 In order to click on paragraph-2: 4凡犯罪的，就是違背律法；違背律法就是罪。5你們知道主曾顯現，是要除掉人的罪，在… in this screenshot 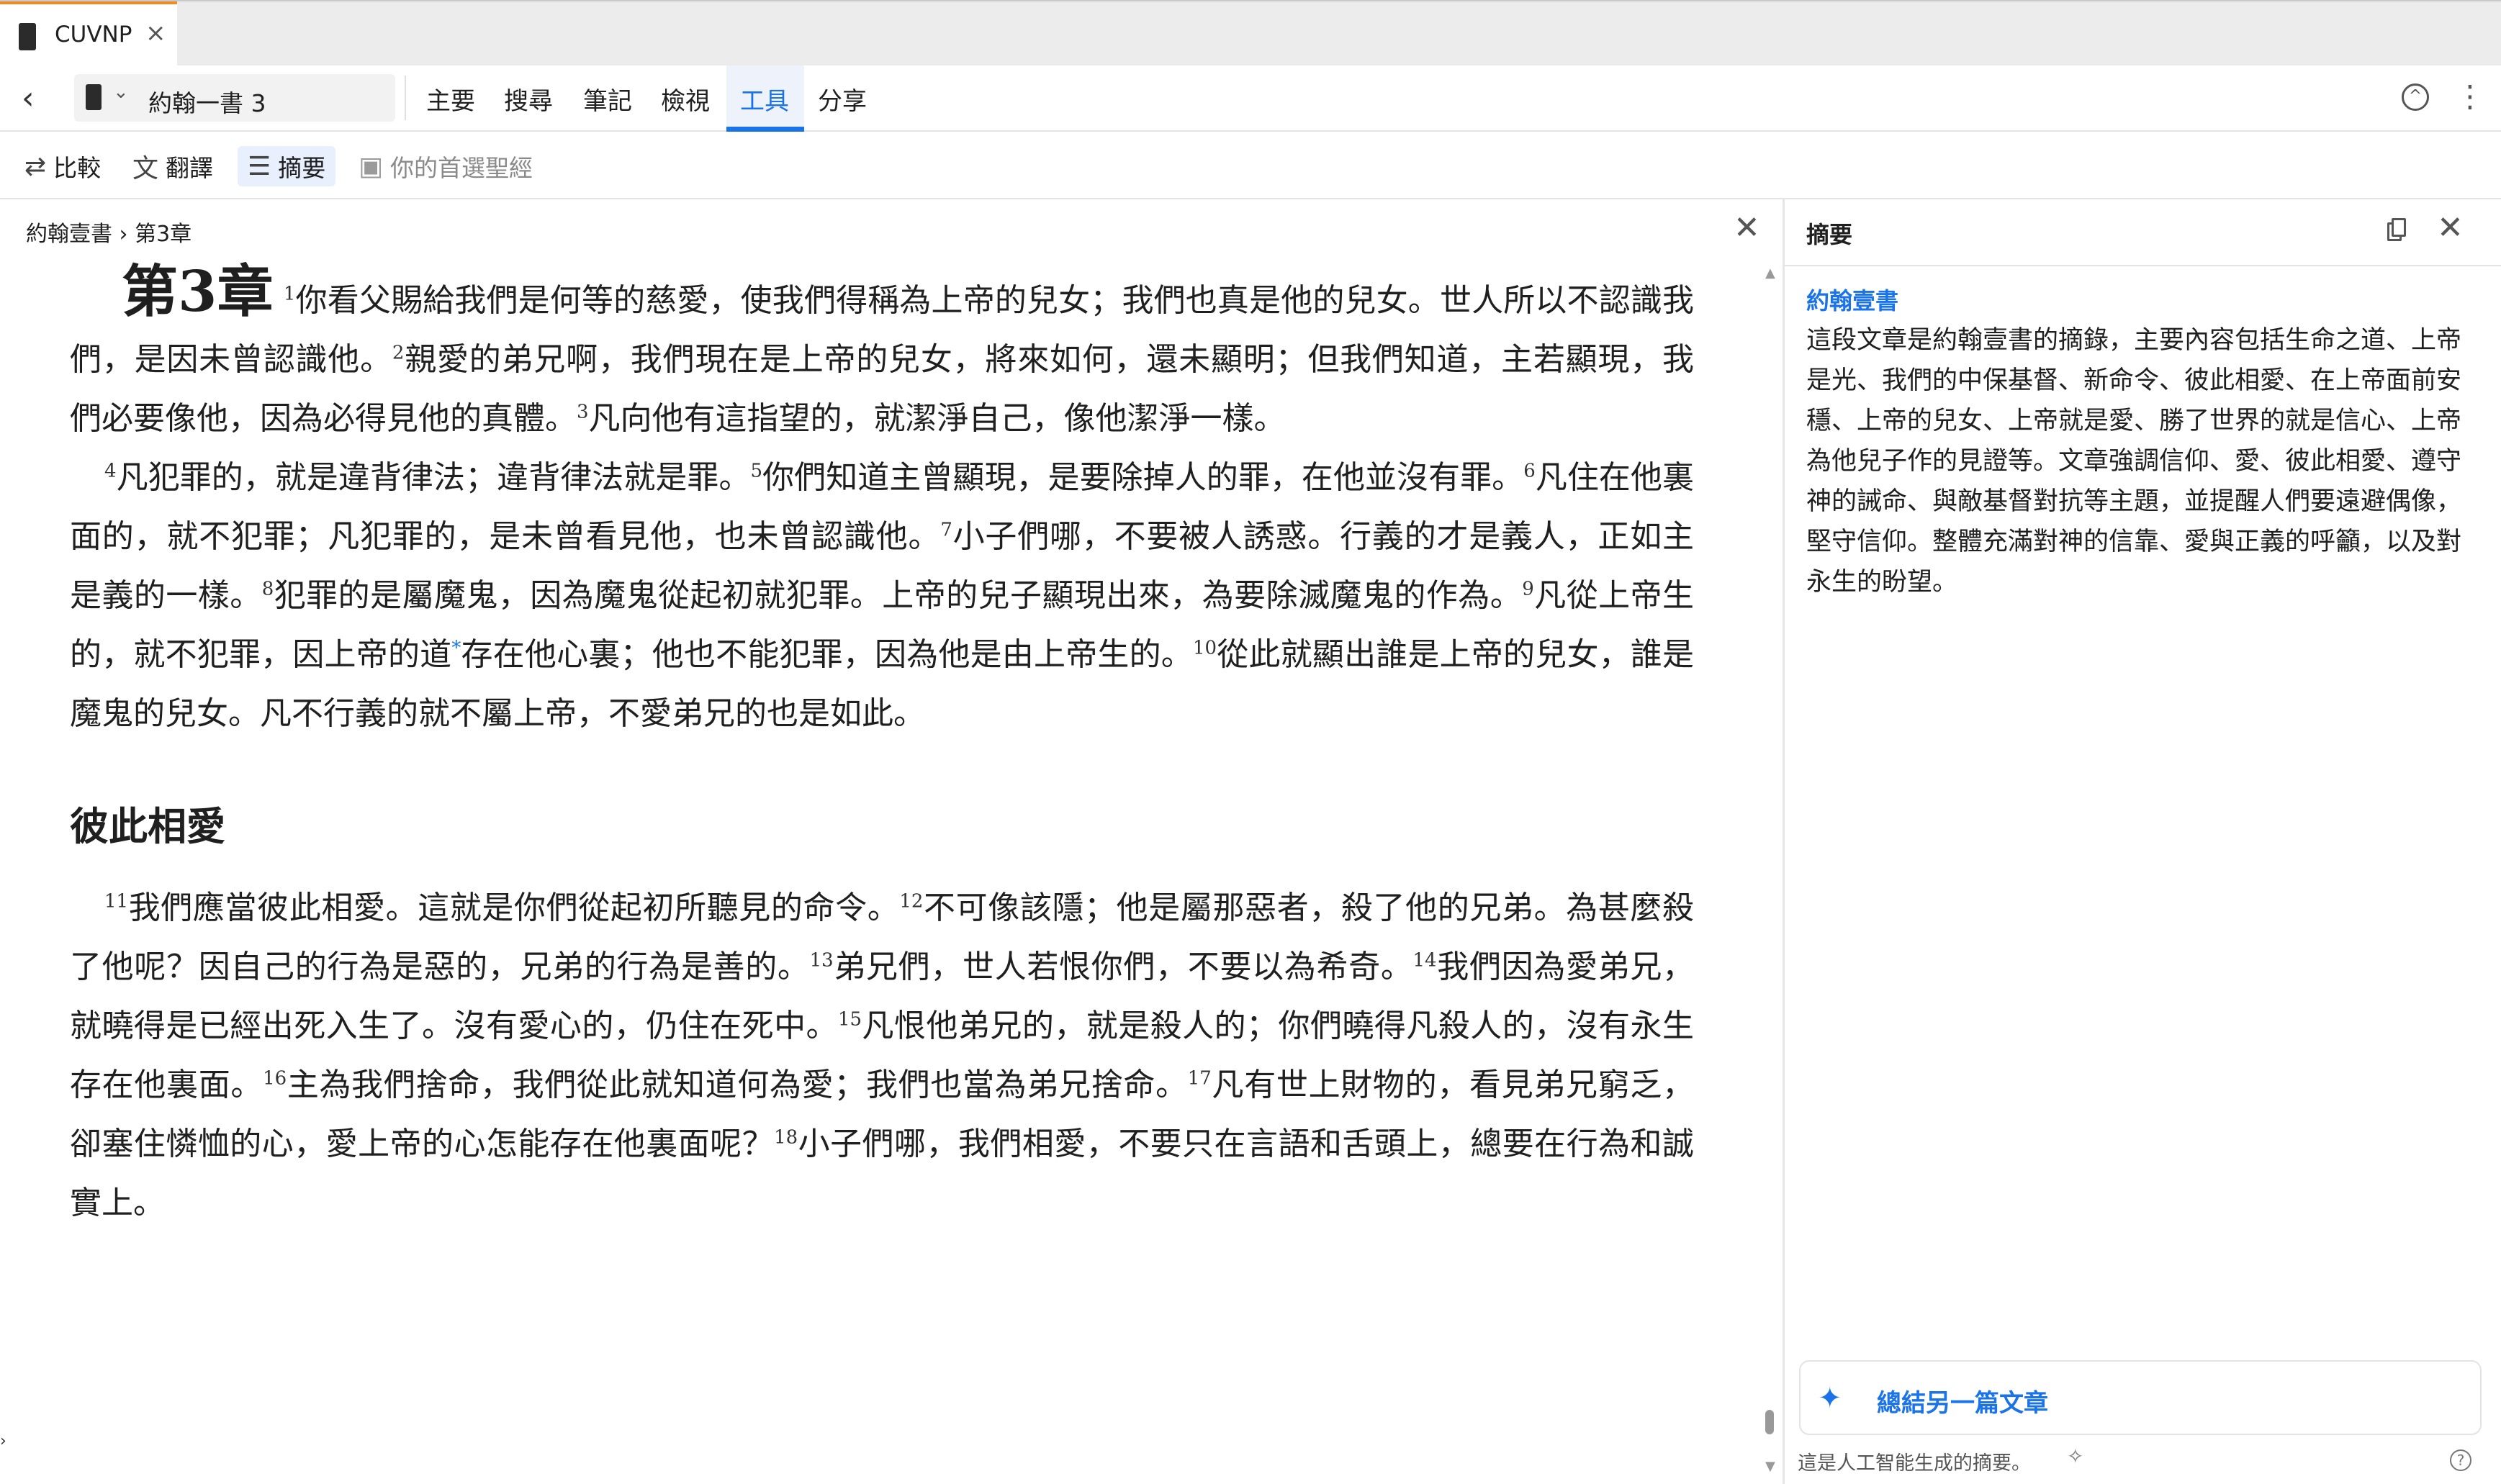, I will do `click(882, 595)`.